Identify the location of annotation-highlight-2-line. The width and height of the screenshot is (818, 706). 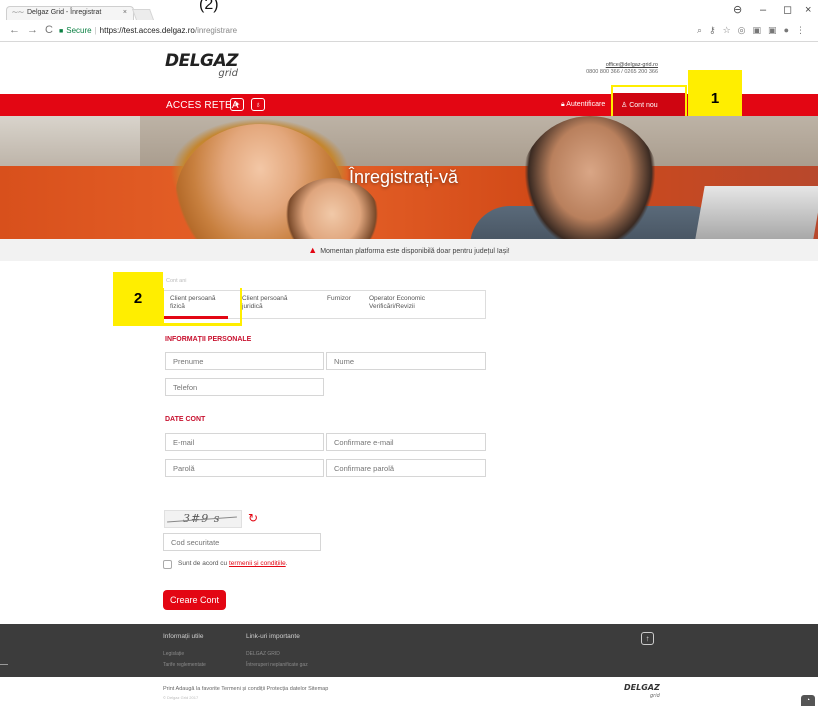
(202, 324).